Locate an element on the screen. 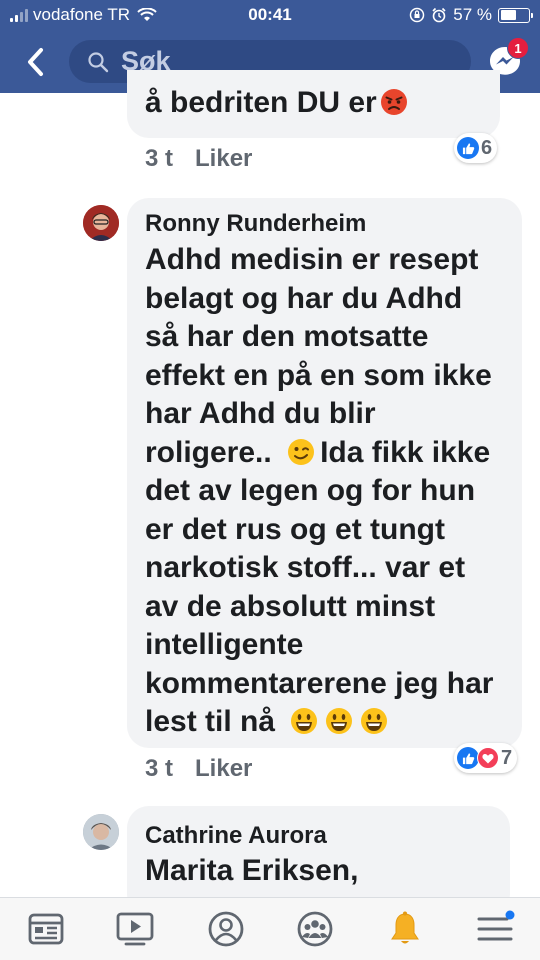  rotation-lock-icon is located at coordinates (417, 15).